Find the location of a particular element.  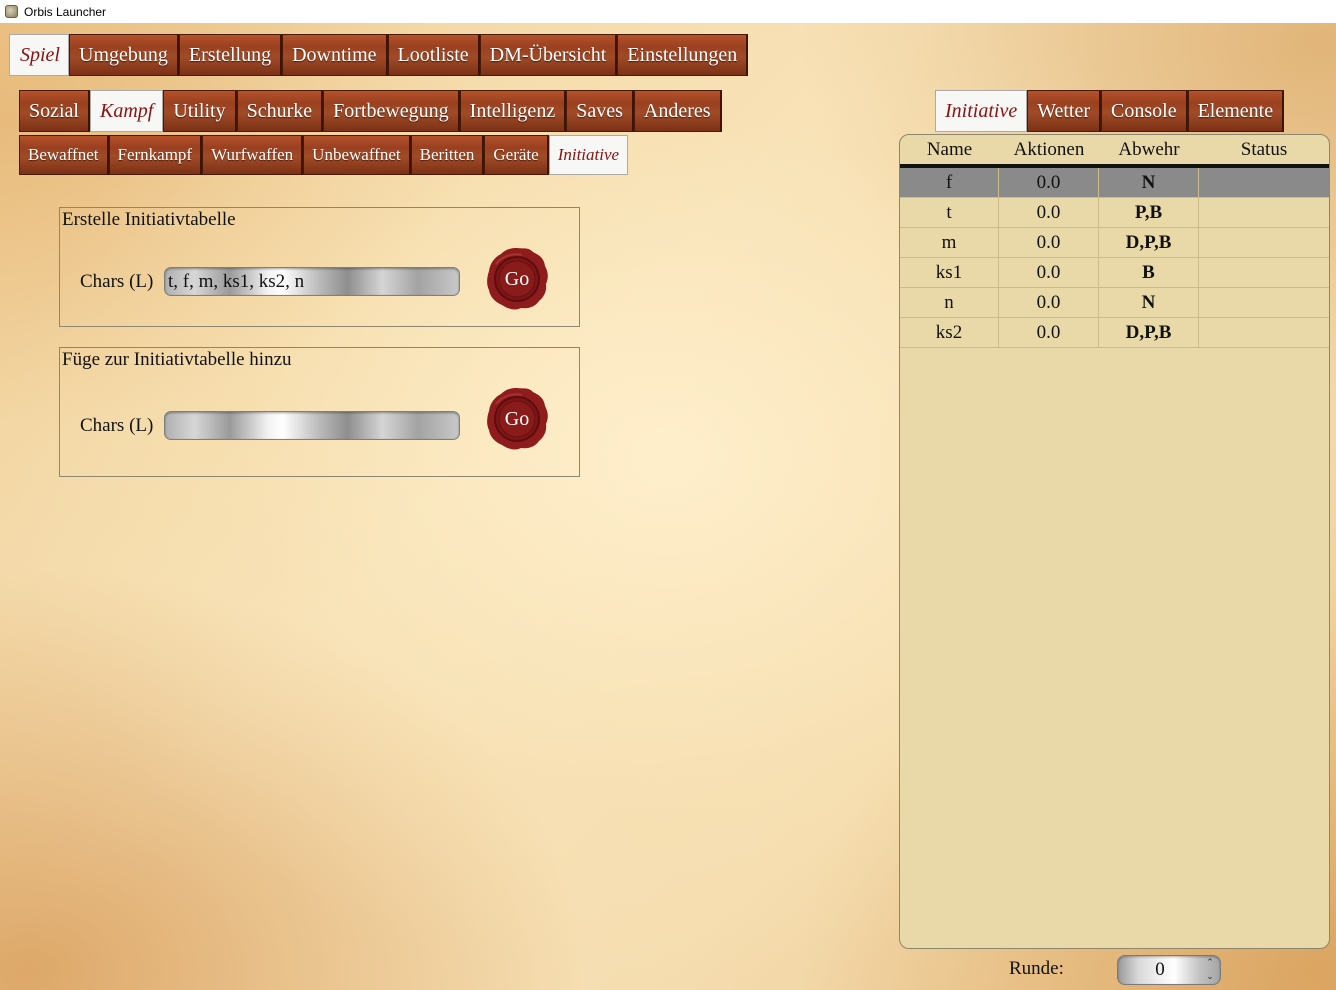

tab-spiel: Spiel is located at coordinates (39, 55).